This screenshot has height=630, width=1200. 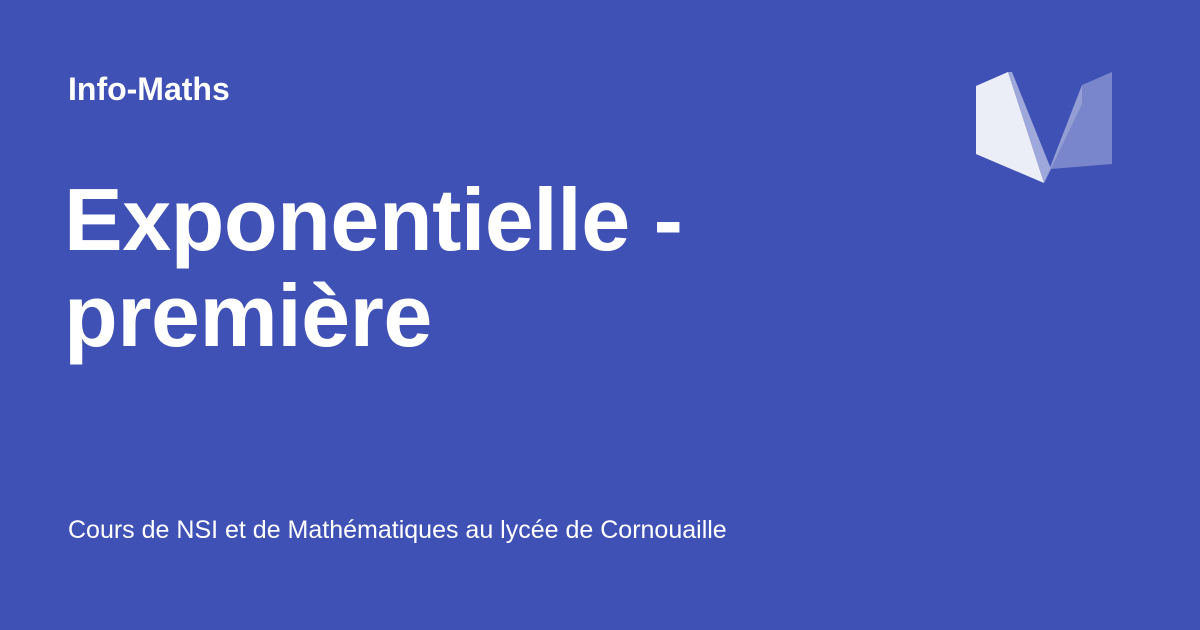 I want to click on page-title-line-2: première, so click(x=248, y=315).